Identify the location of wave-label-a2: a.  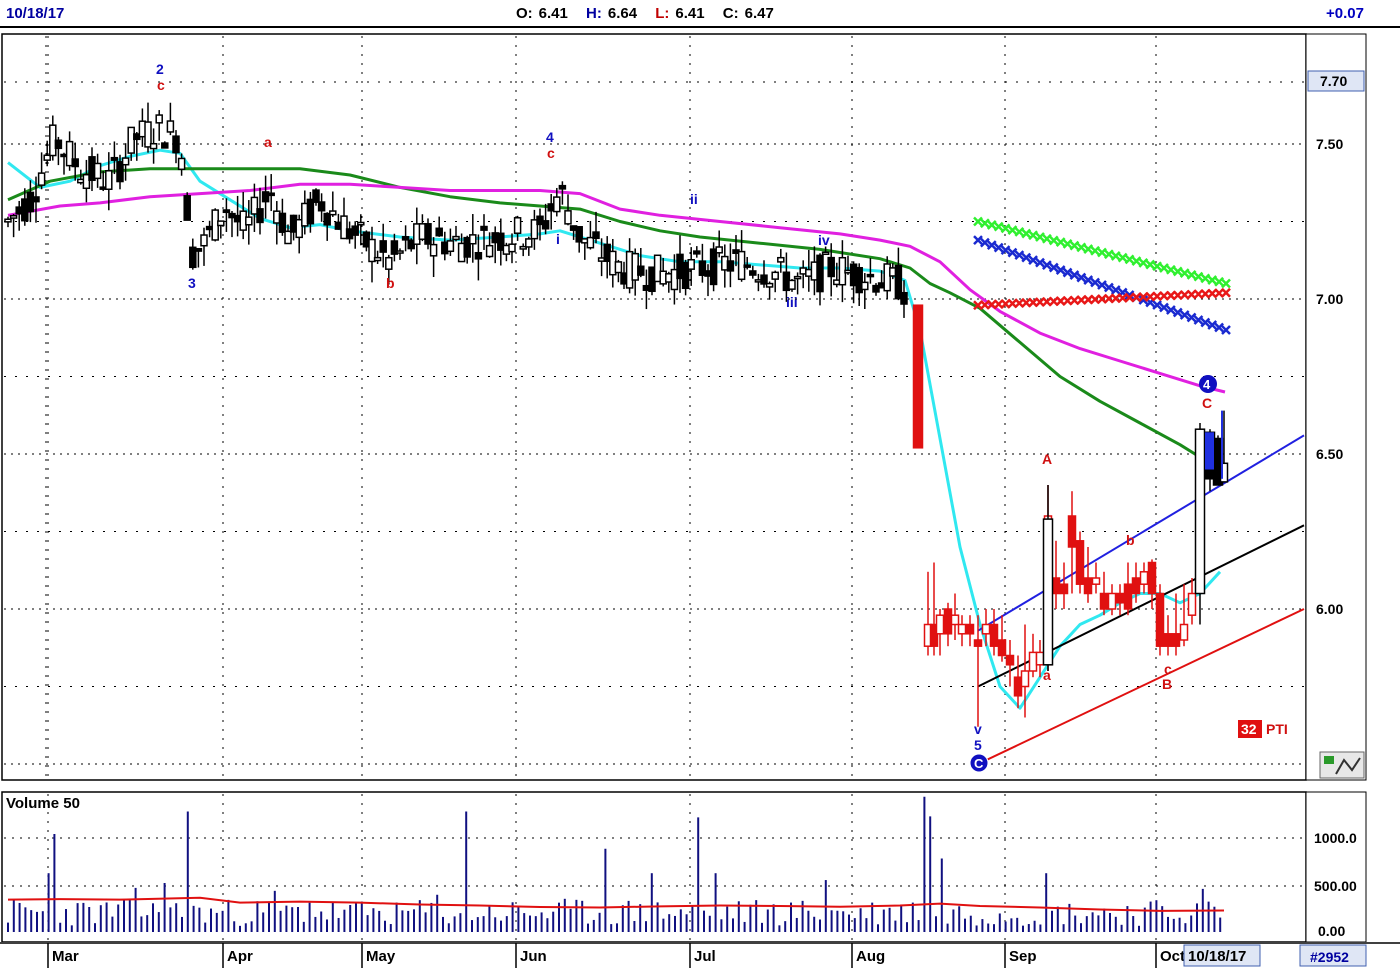
(1047, 675).